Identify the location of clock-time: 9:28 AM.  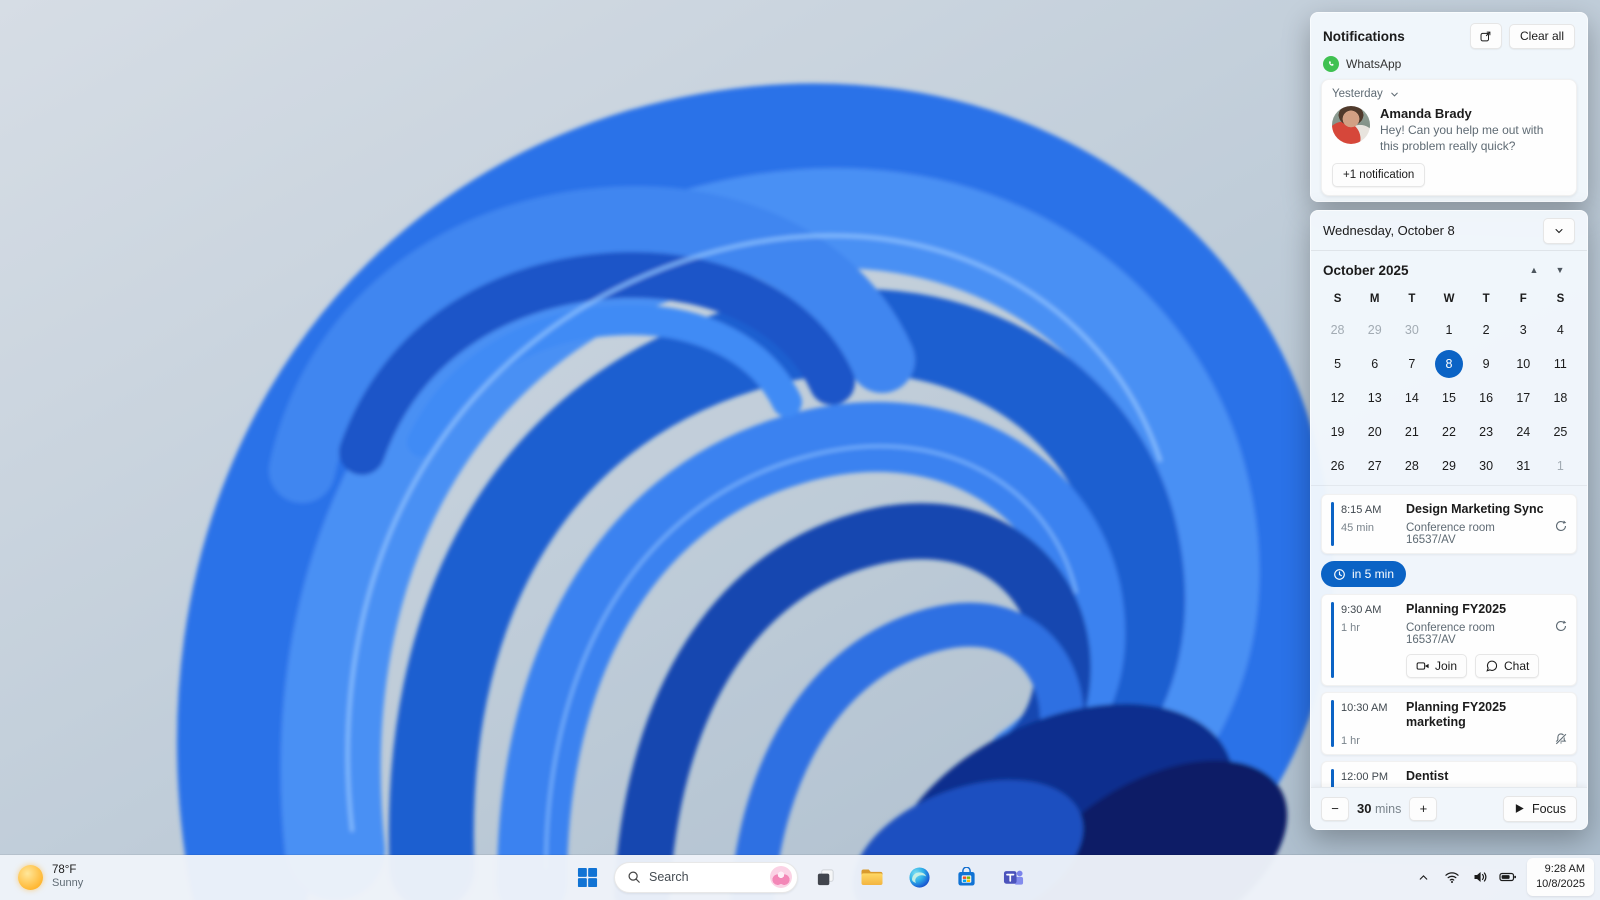
(1564, 868).